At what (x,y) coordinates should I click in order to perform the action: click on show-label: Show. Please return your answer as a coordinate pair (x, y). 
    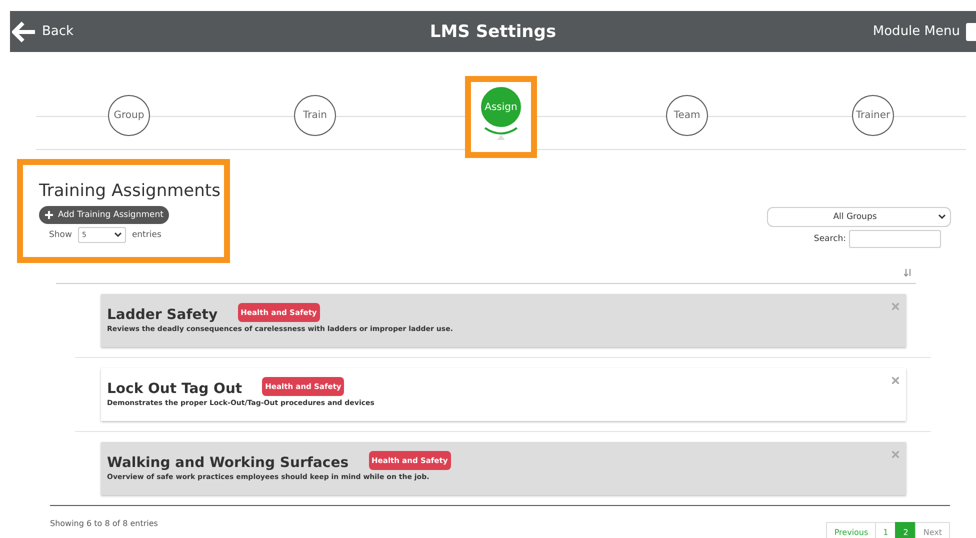
    Looking at the image, I should click on (60, 235).